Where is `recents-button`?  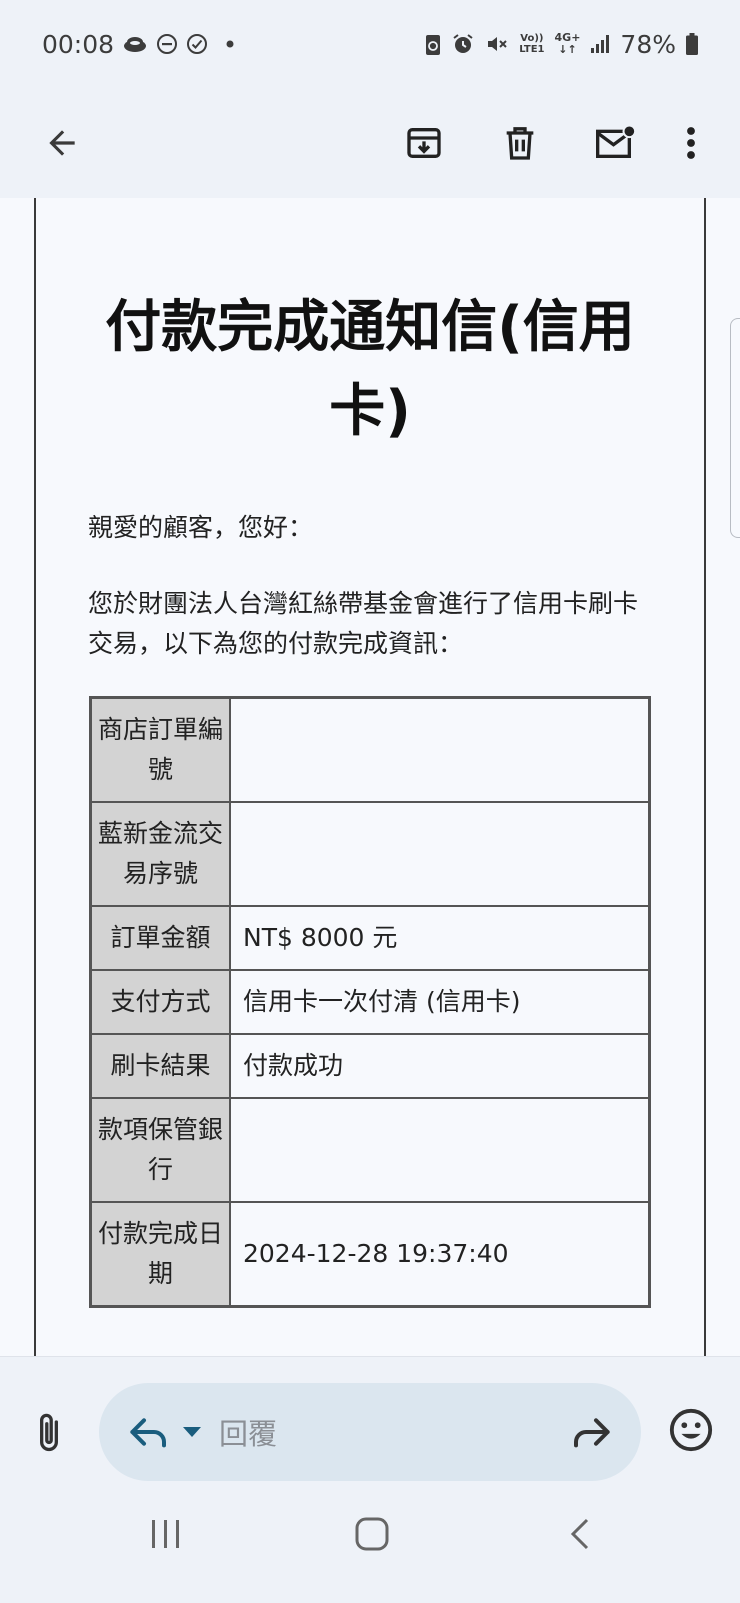
recents-button is located at coordinates (166, 1534).